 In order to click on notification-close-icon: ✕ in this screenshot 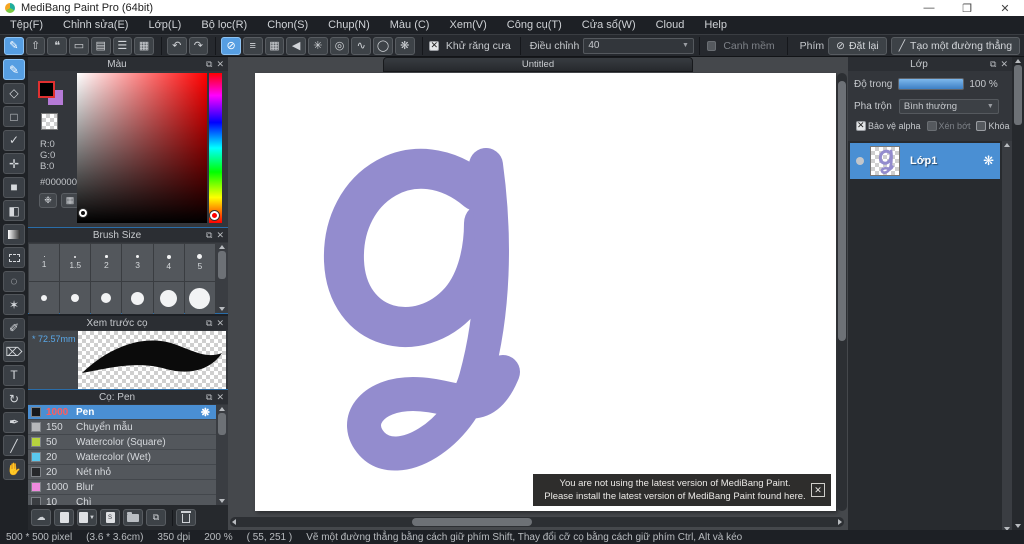, I will do `click(818, 490)`.